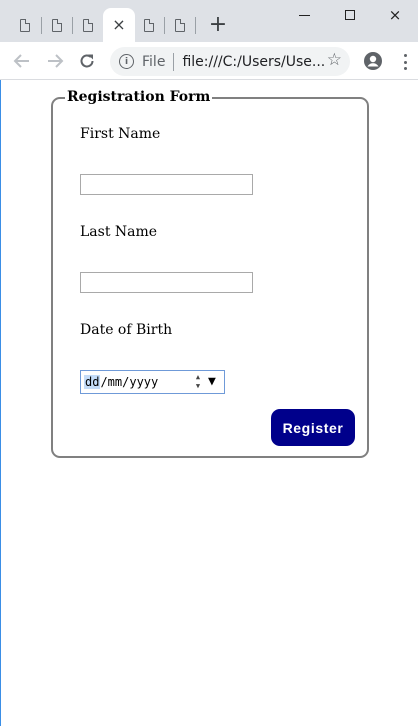 Image resolution: width=418 pixels, height=726 pixels. What do you see at coordinates (195, 25) in the screenshot?
I see `tab-separator` at bounding box center [195, 25].